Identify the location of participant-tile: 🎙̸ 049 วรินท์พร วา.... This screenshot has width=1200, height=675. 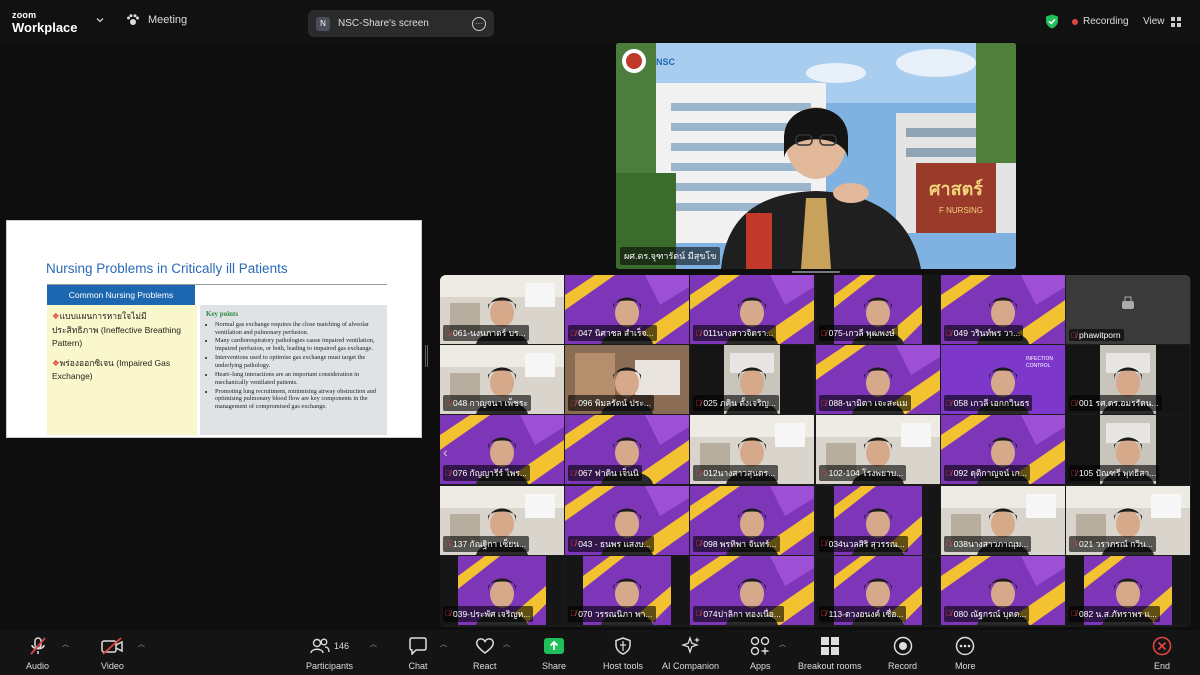
(1002, 309).